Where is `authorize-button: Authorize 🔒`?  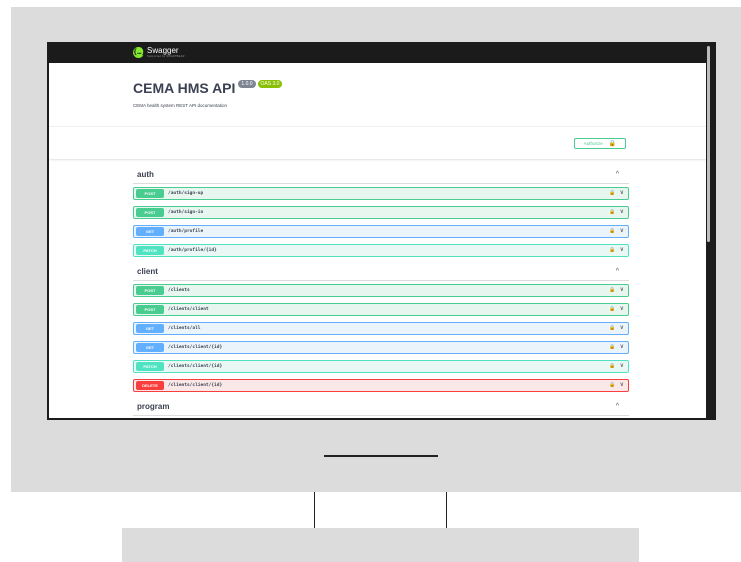 authorize-button: Authorize 🔒 is located at coordinates (600, 143).